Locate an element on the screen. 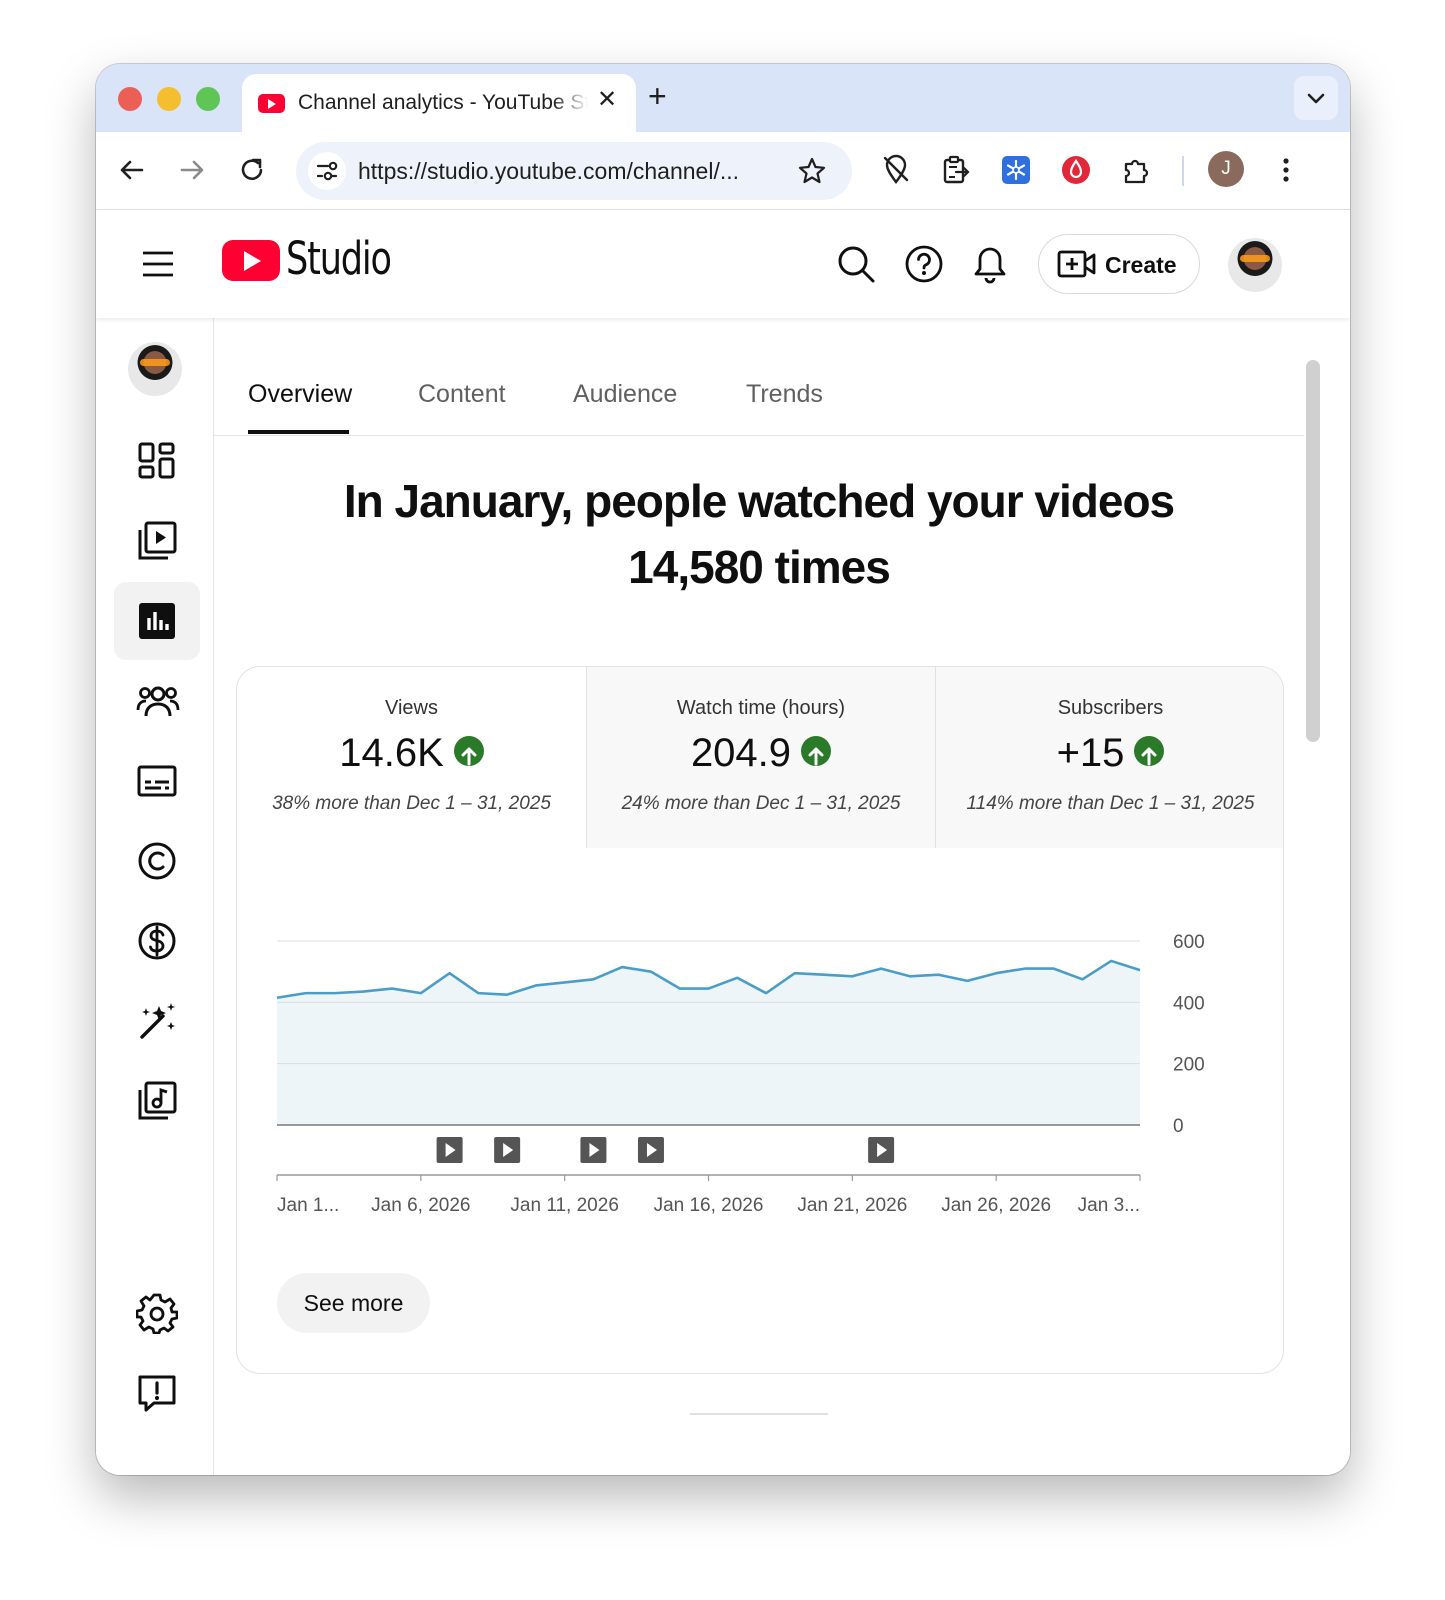  y-tick-label: 600 is located at coordinates (1189, 942).